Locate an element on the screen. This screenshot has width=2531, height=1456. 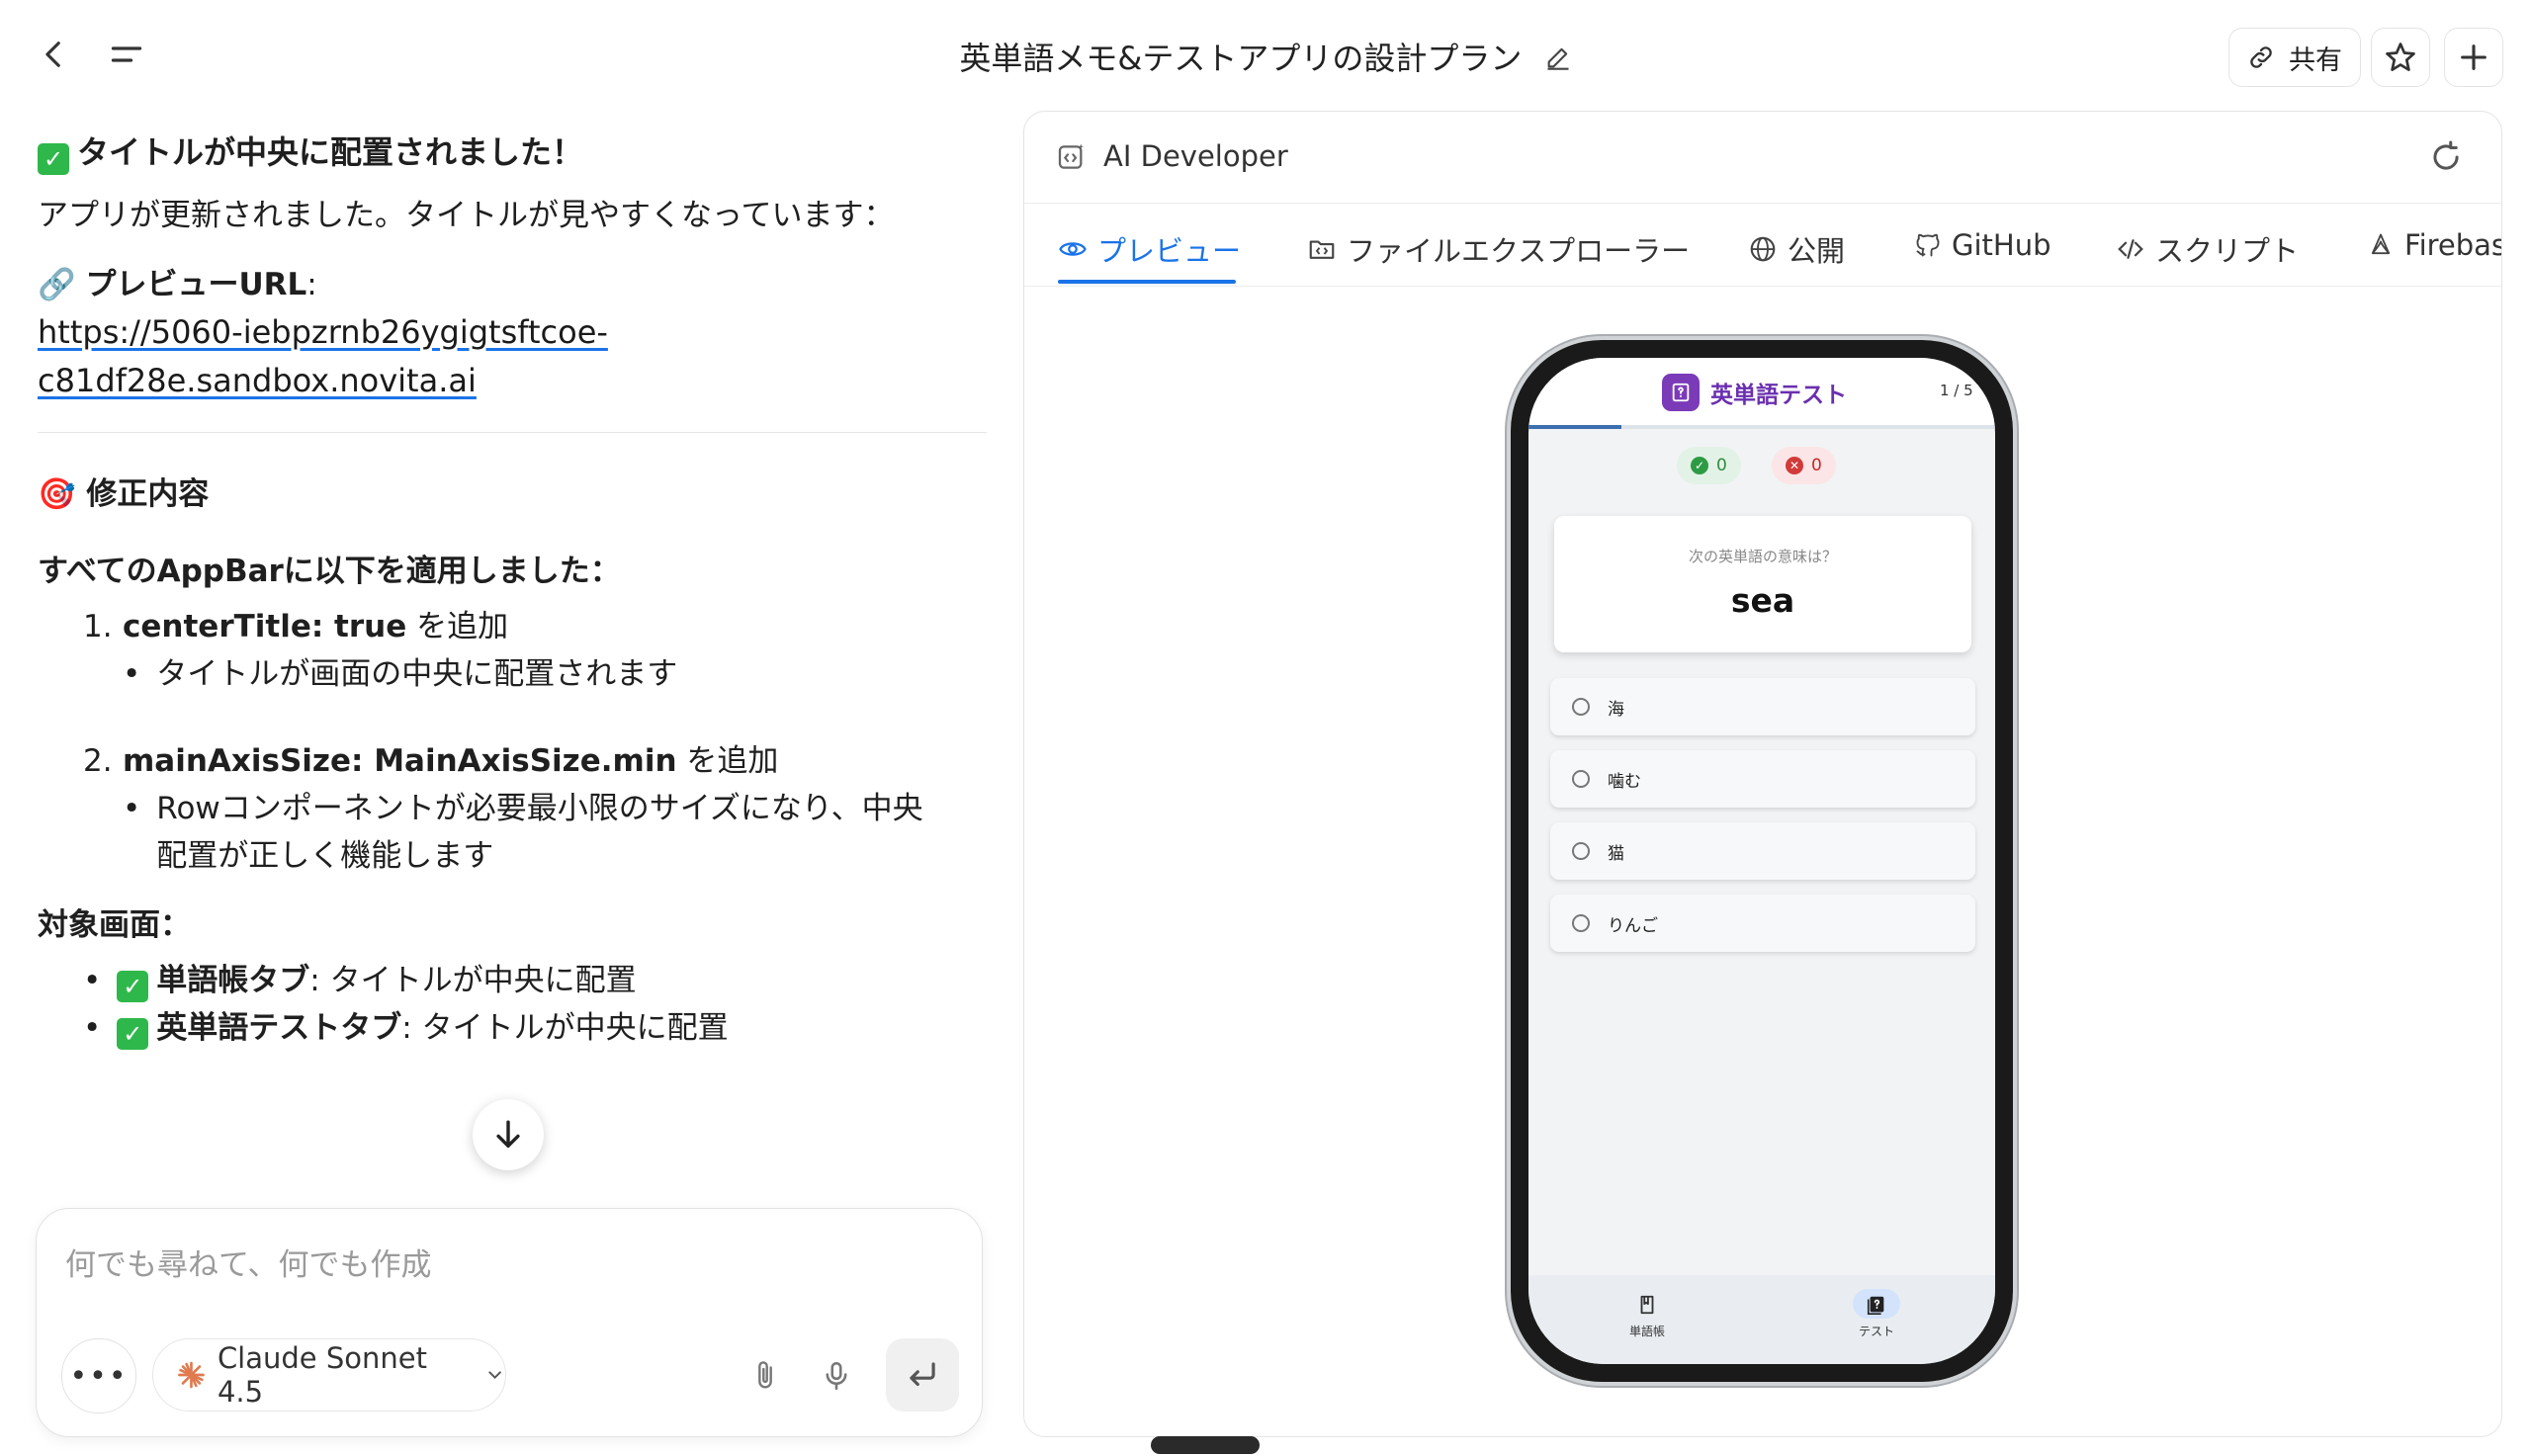
page-title-text: 英単語メモ&テストアプリの設計プラン is located at coordinates (1241, 58).